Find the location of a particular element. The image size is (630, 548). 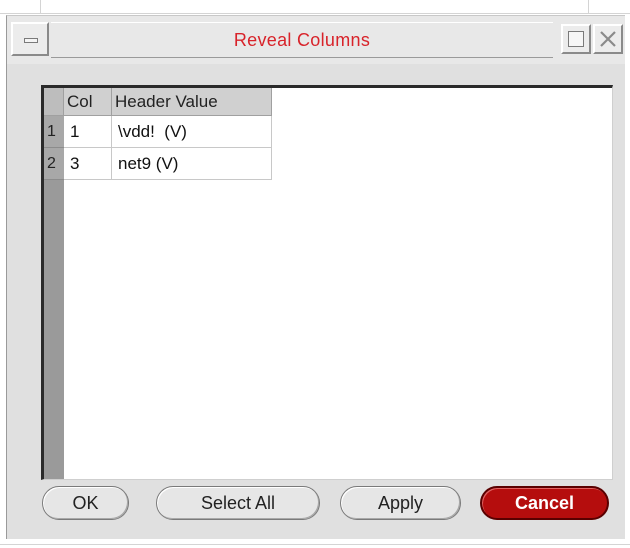

cancel-button-label: Cancel is located at coordinates (544, 502).